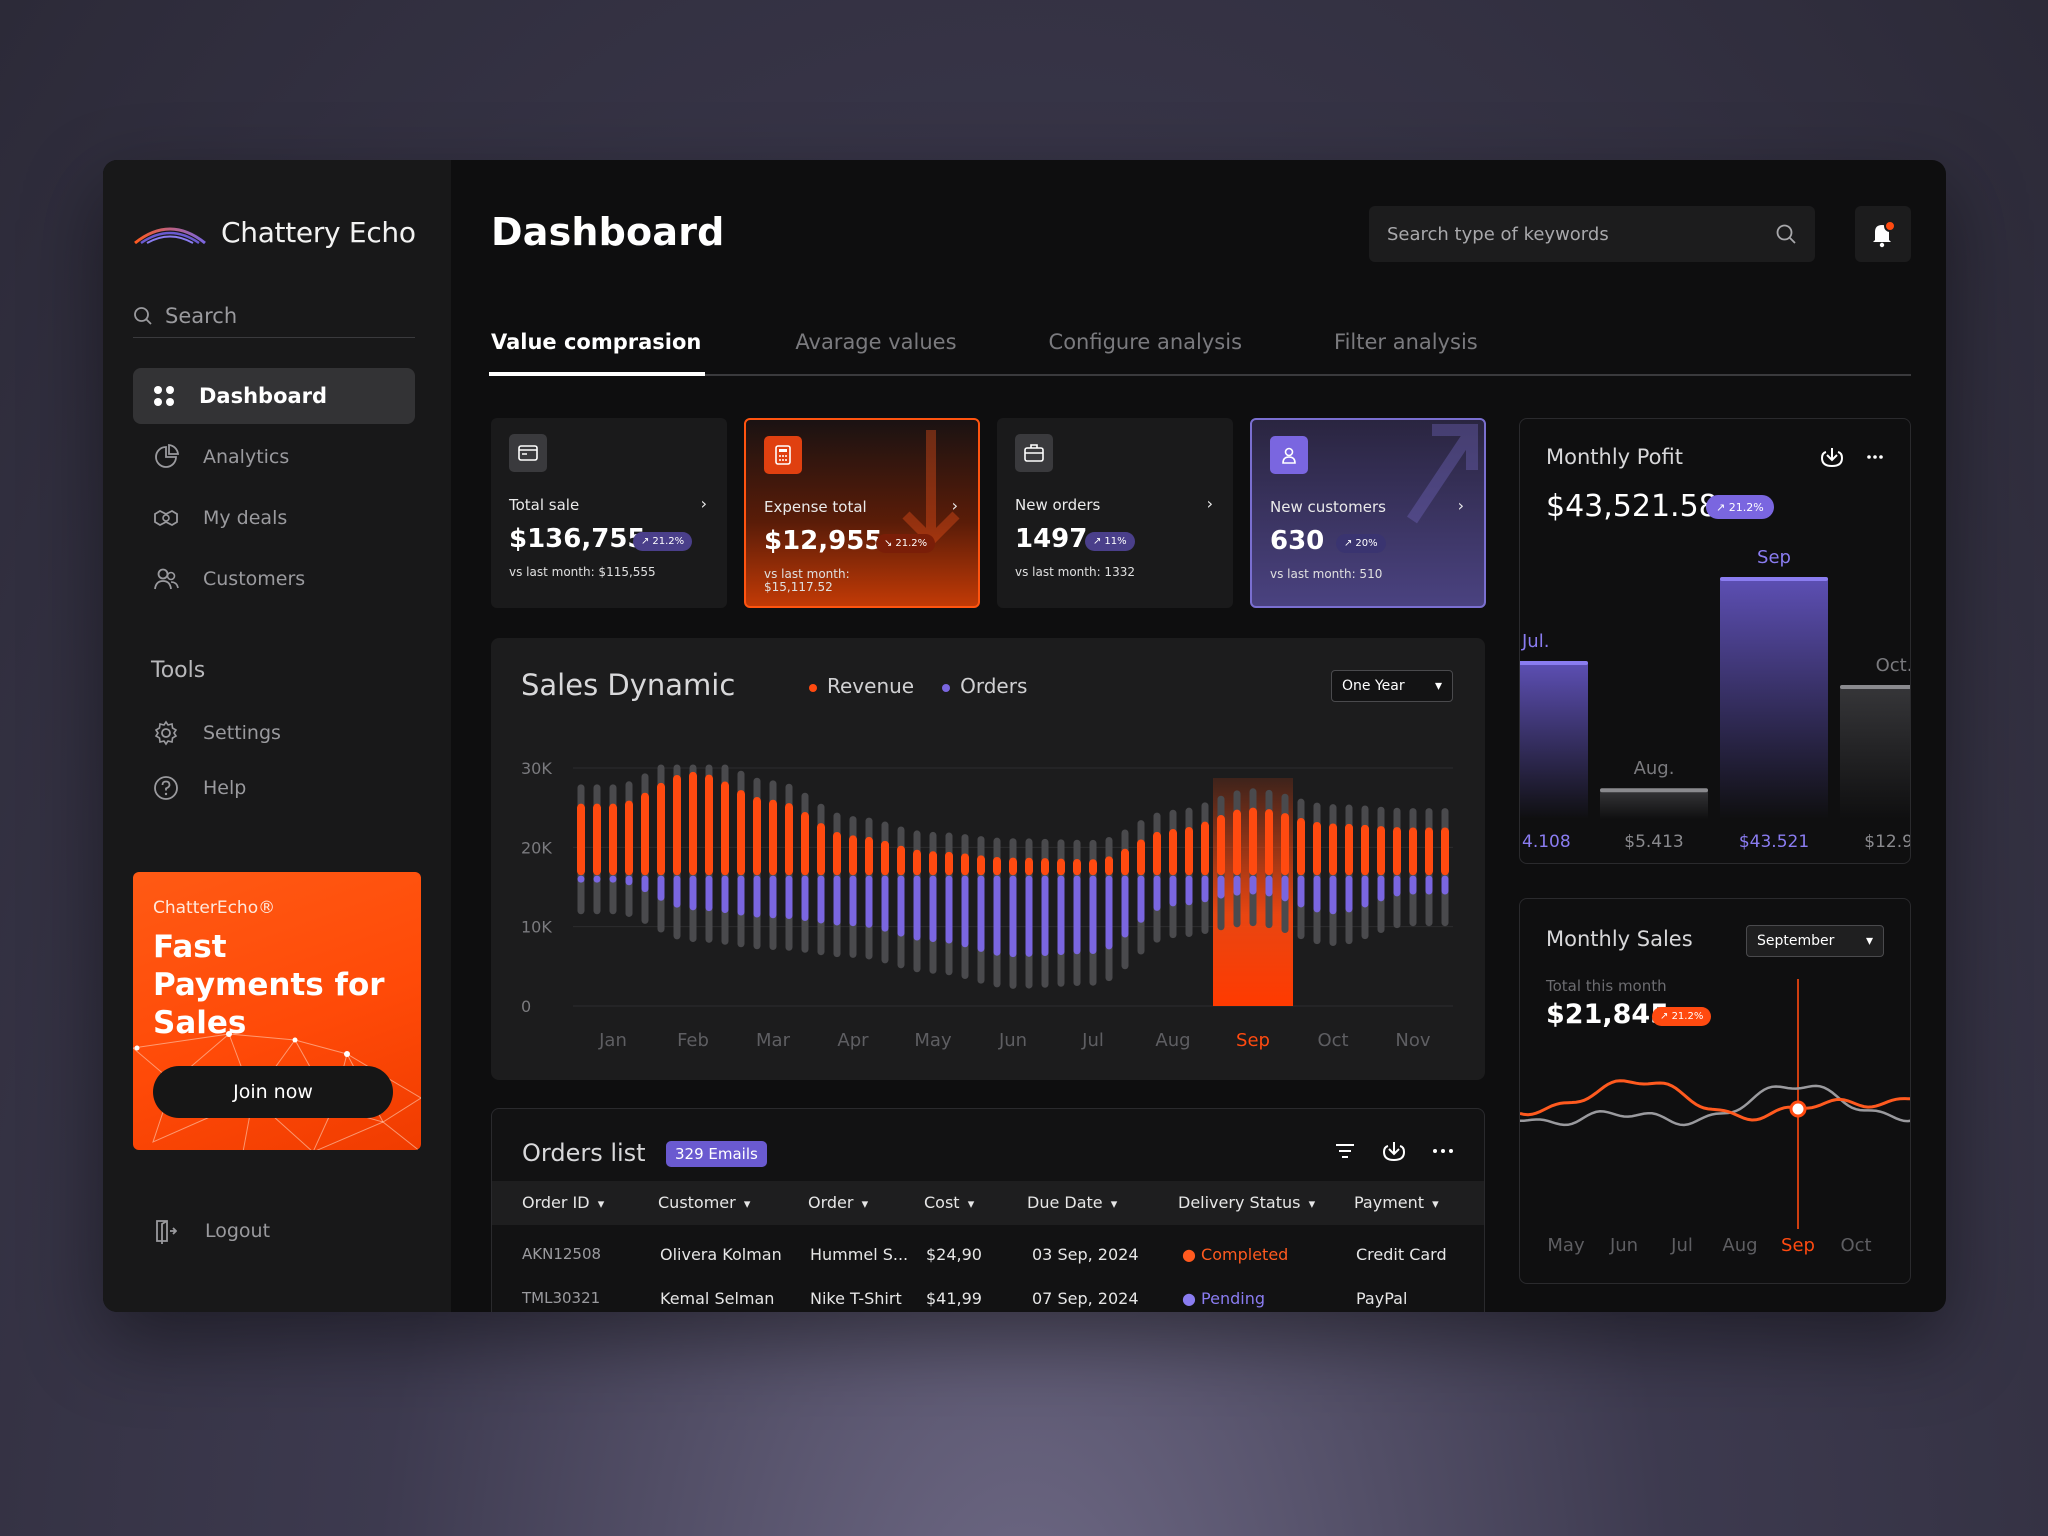  What do you see at coordinates (1412, 1040) in the screenshot?
I see `x-tick-label: Nov` at bounding box center [1412, 1040].